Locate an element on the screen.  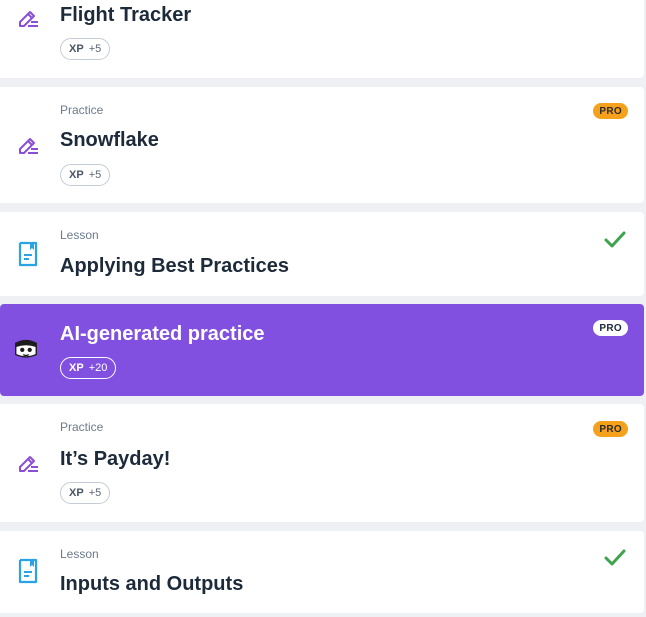
item-title: It’s Payday! is located at coordinates (115, 459).